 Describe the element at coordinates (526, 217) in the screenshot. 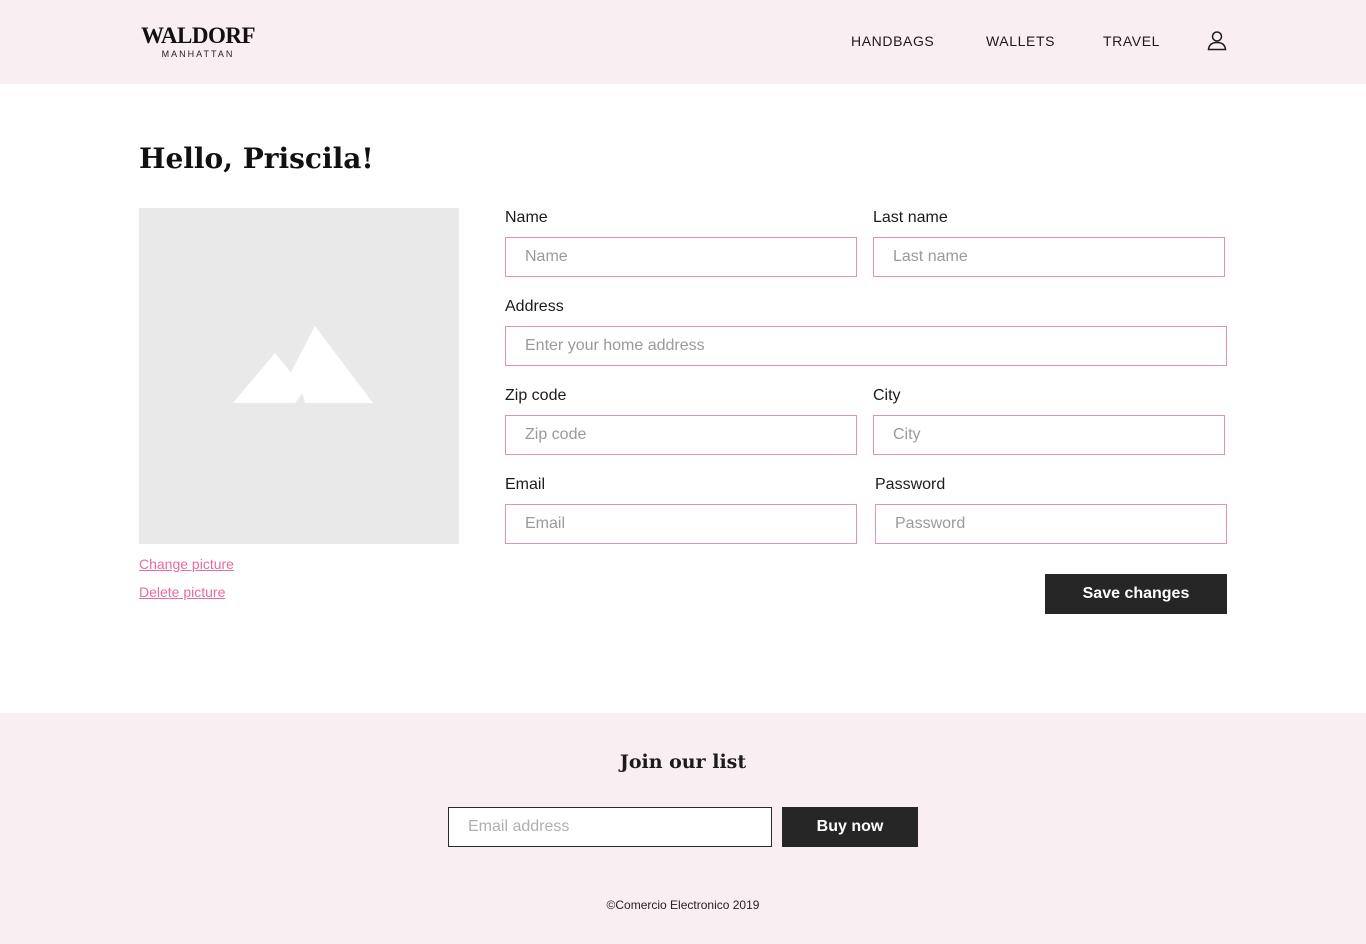

I see `name-label: Name` at that location.